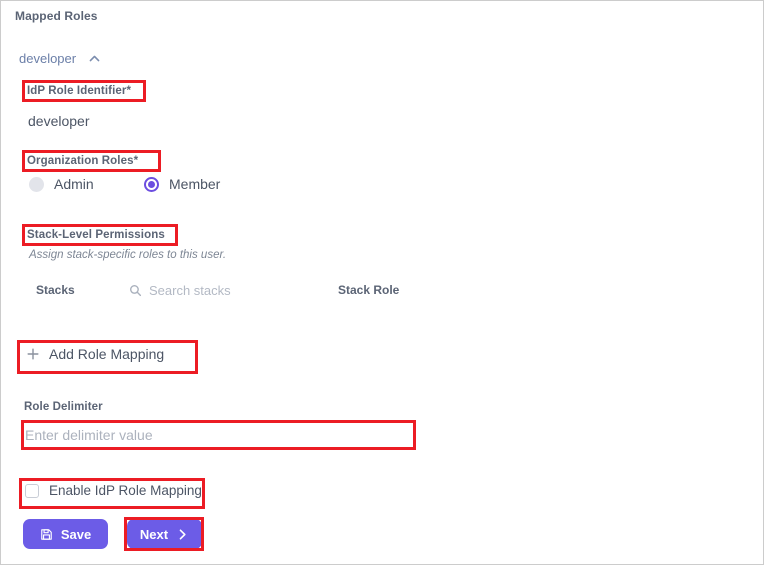 This screenshot has width=764, height=565. Describe the element at coordinates (195, 184) in the screenshot. I see `radio-label-member: Member` at that location.